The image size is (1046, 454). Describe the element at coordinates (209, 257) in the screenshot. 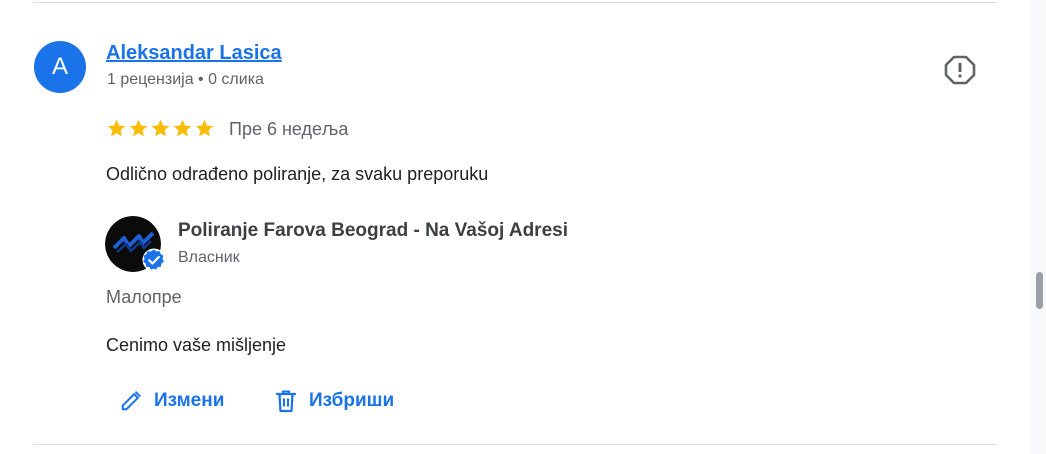

I see `owner-role-label: Власник` at that location.